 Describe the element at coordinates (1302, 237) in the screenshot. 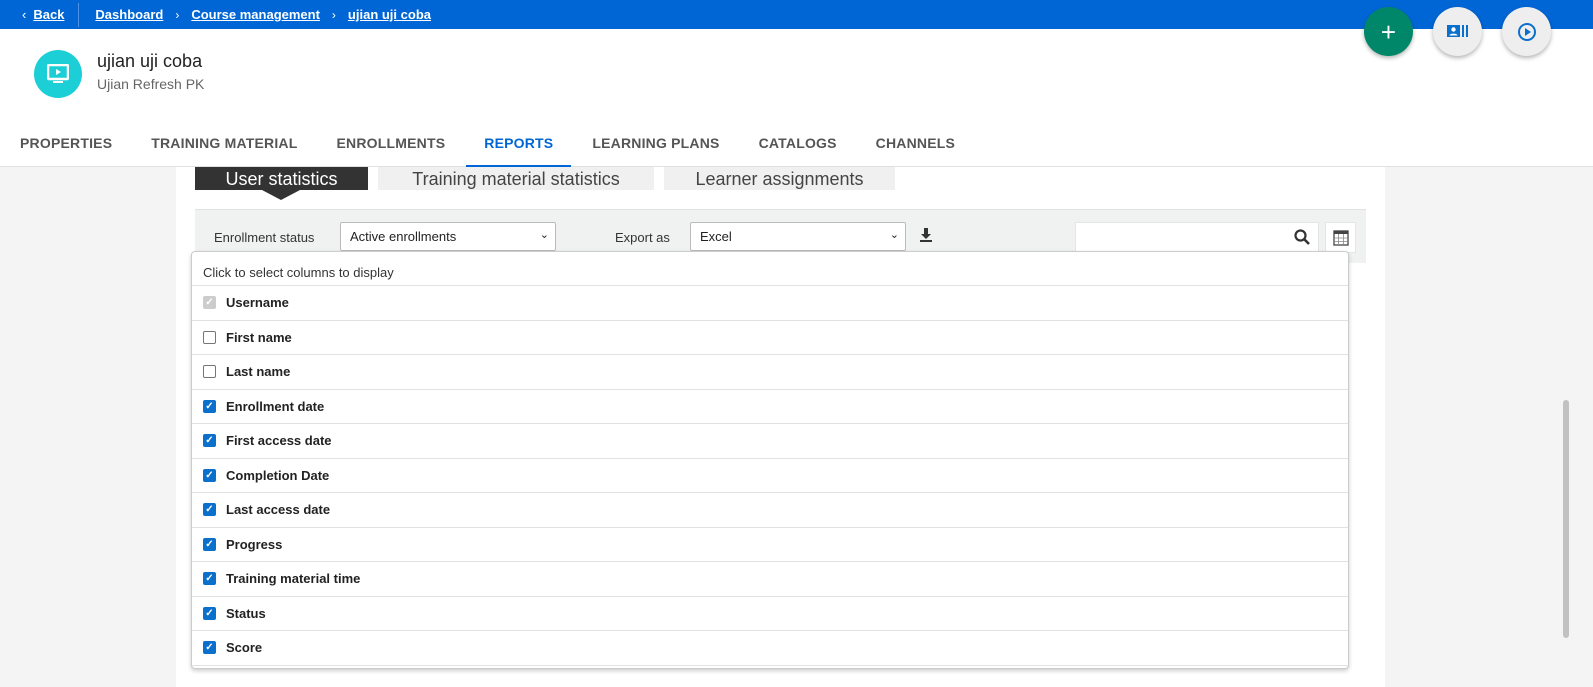

I see `search-icon` at that location.